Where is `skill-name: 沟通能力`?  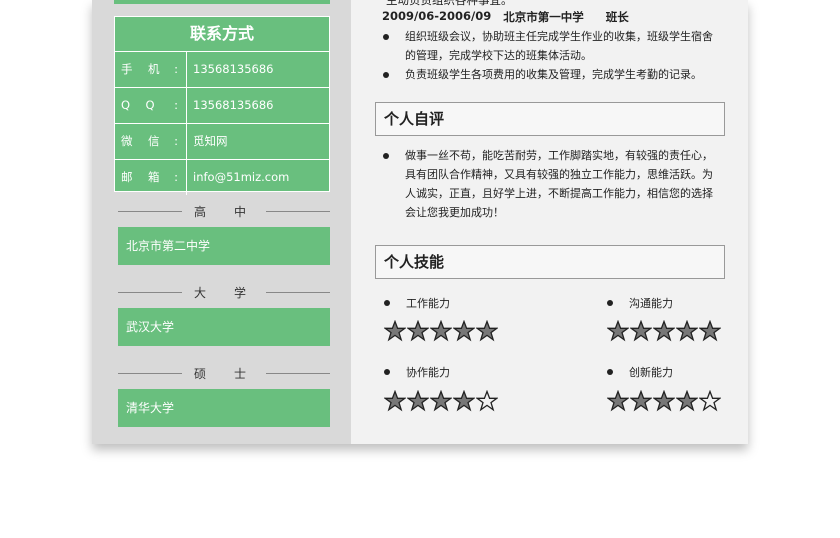
skill-name: 沟通能力 is located at coordinates (640, 303).